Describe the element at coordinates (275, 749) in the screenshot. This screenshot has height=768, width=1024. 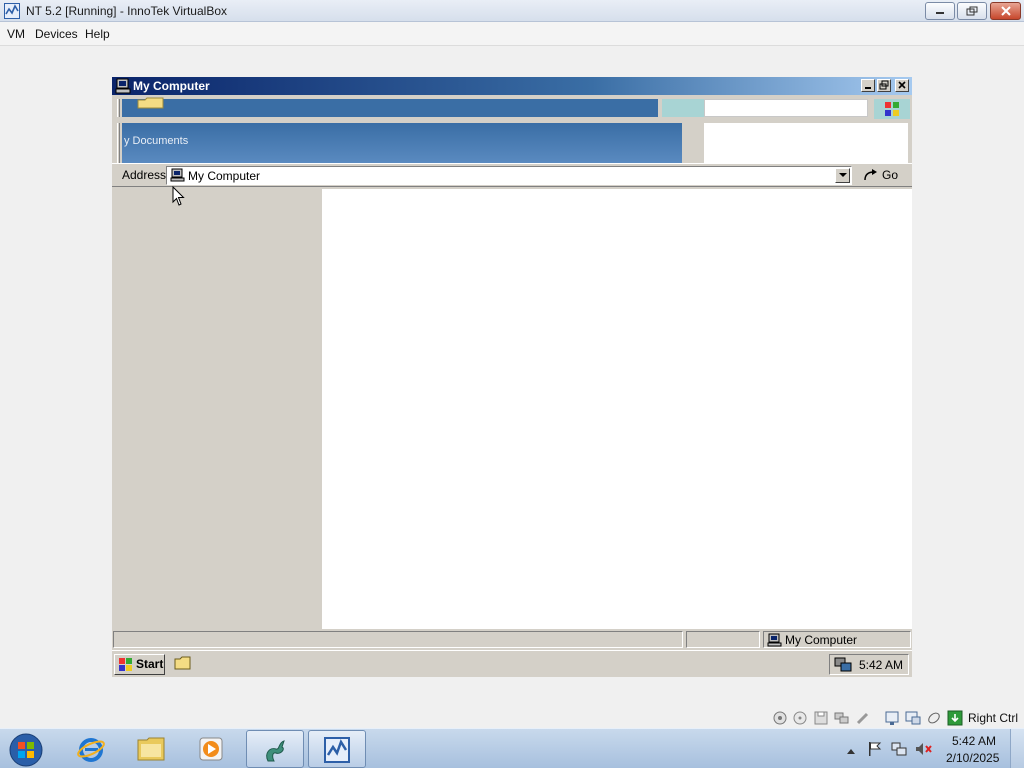
I see `dragon-app-taskbar-button` at that location.